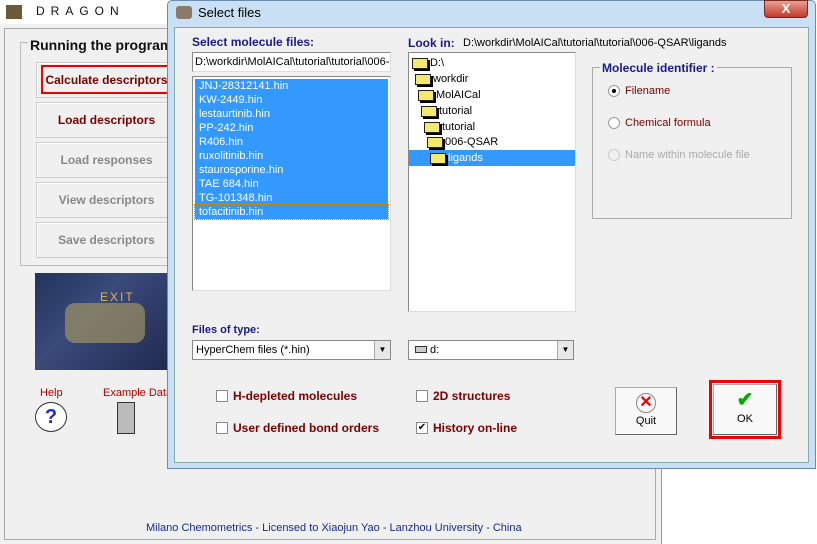 This screenshot has width=817, height=544. I want to click on help-label: Help, so click(51, 393).